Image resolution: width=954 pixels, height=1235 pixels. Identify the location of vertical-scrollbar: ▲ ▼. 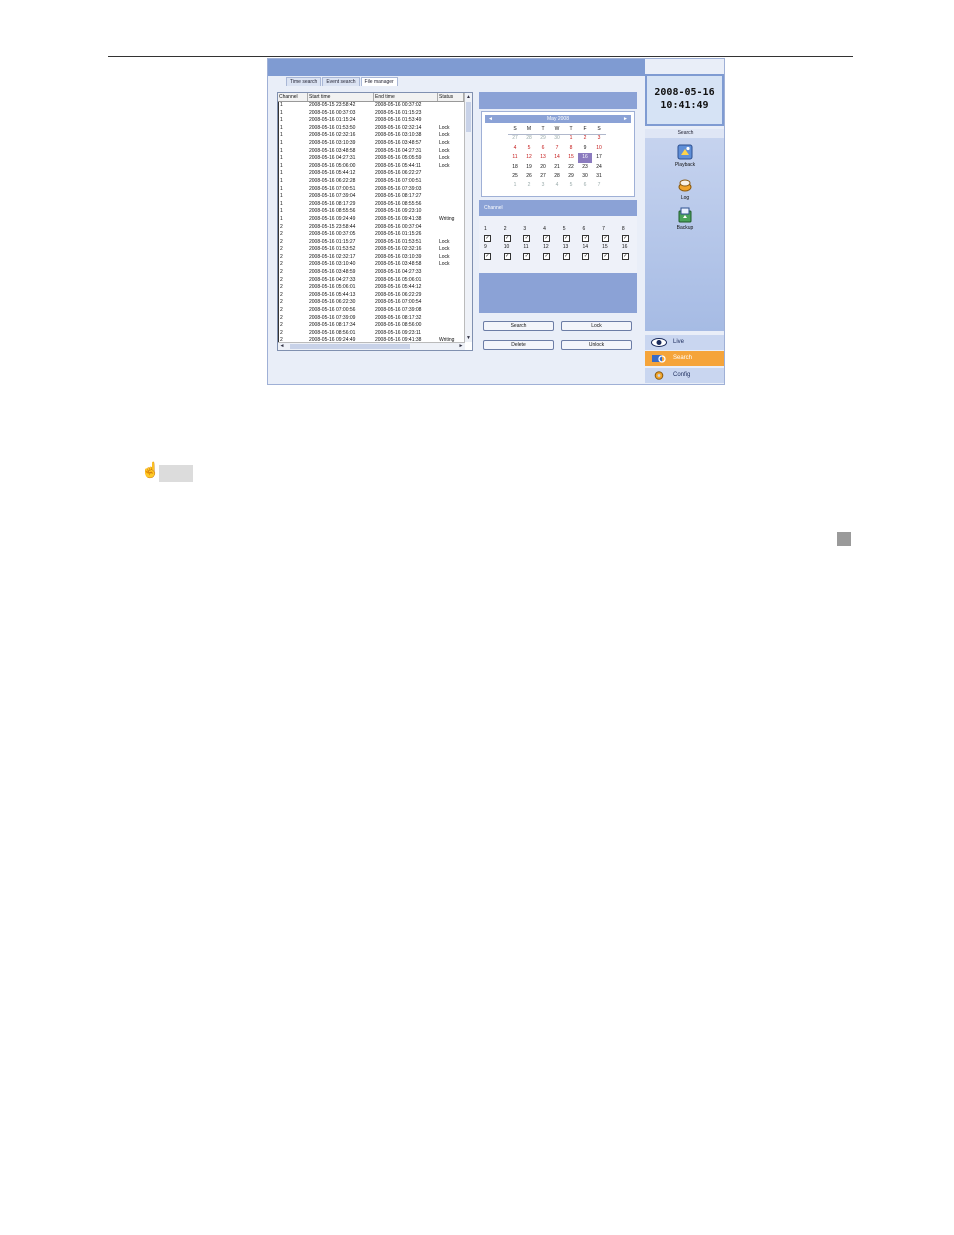
(468, 217).